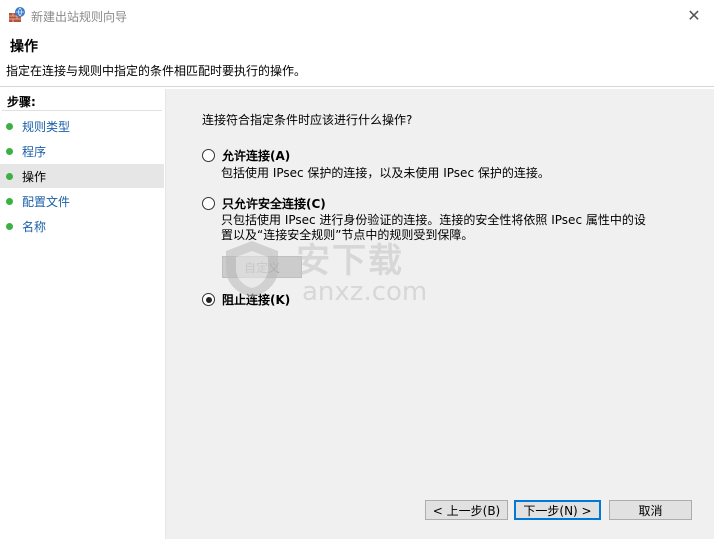 The width and height of the screenshot is (714, 539). What do you see at coordinates (17, 14) in the screenshot?
I see `firewall-icon` at bounding box center [17, 14].